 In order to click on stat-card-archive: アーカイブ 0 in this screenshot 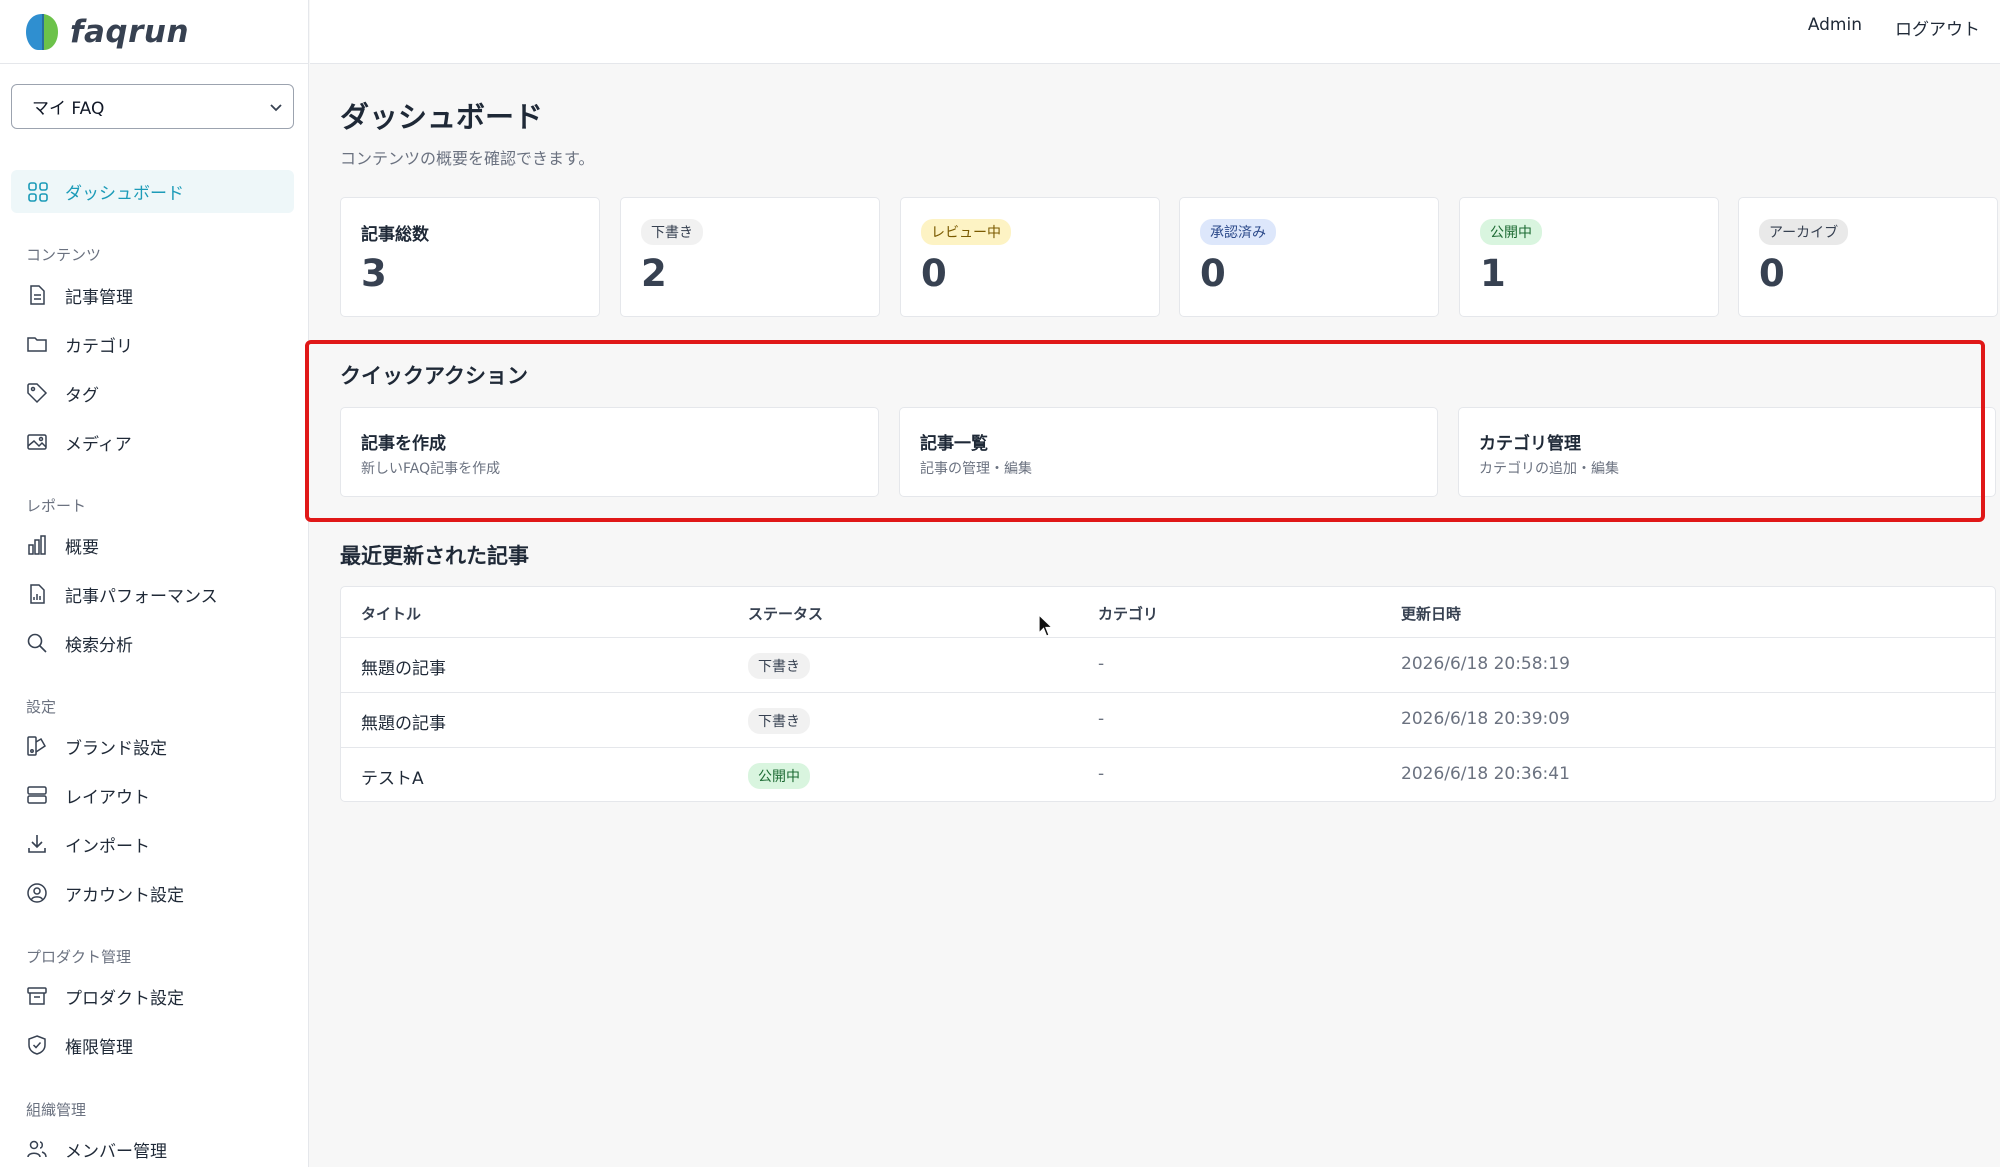, I will do `click(1868, 257)`.